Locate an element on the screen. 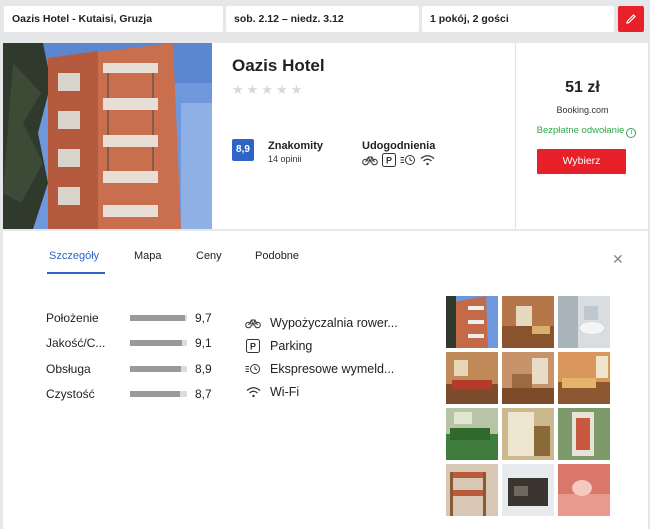  hotel-name: Oazis Hotel is located at coordinates (278, 66).